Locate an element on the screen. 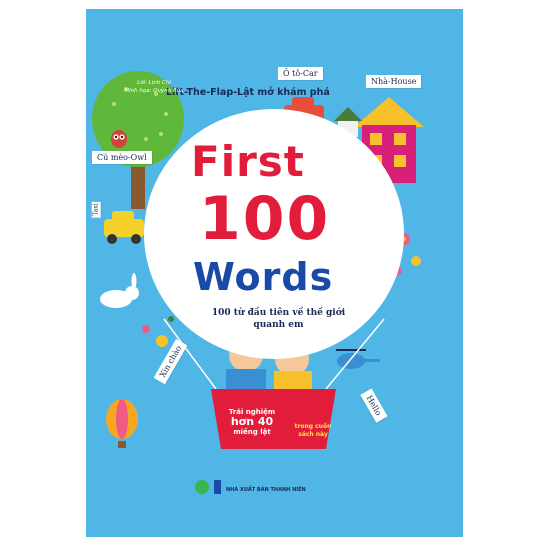 Image resolution: width=550 pixels, height=550 pixels. sign-owl: Cú mèo-Owl is located at coordinates (122, 157).